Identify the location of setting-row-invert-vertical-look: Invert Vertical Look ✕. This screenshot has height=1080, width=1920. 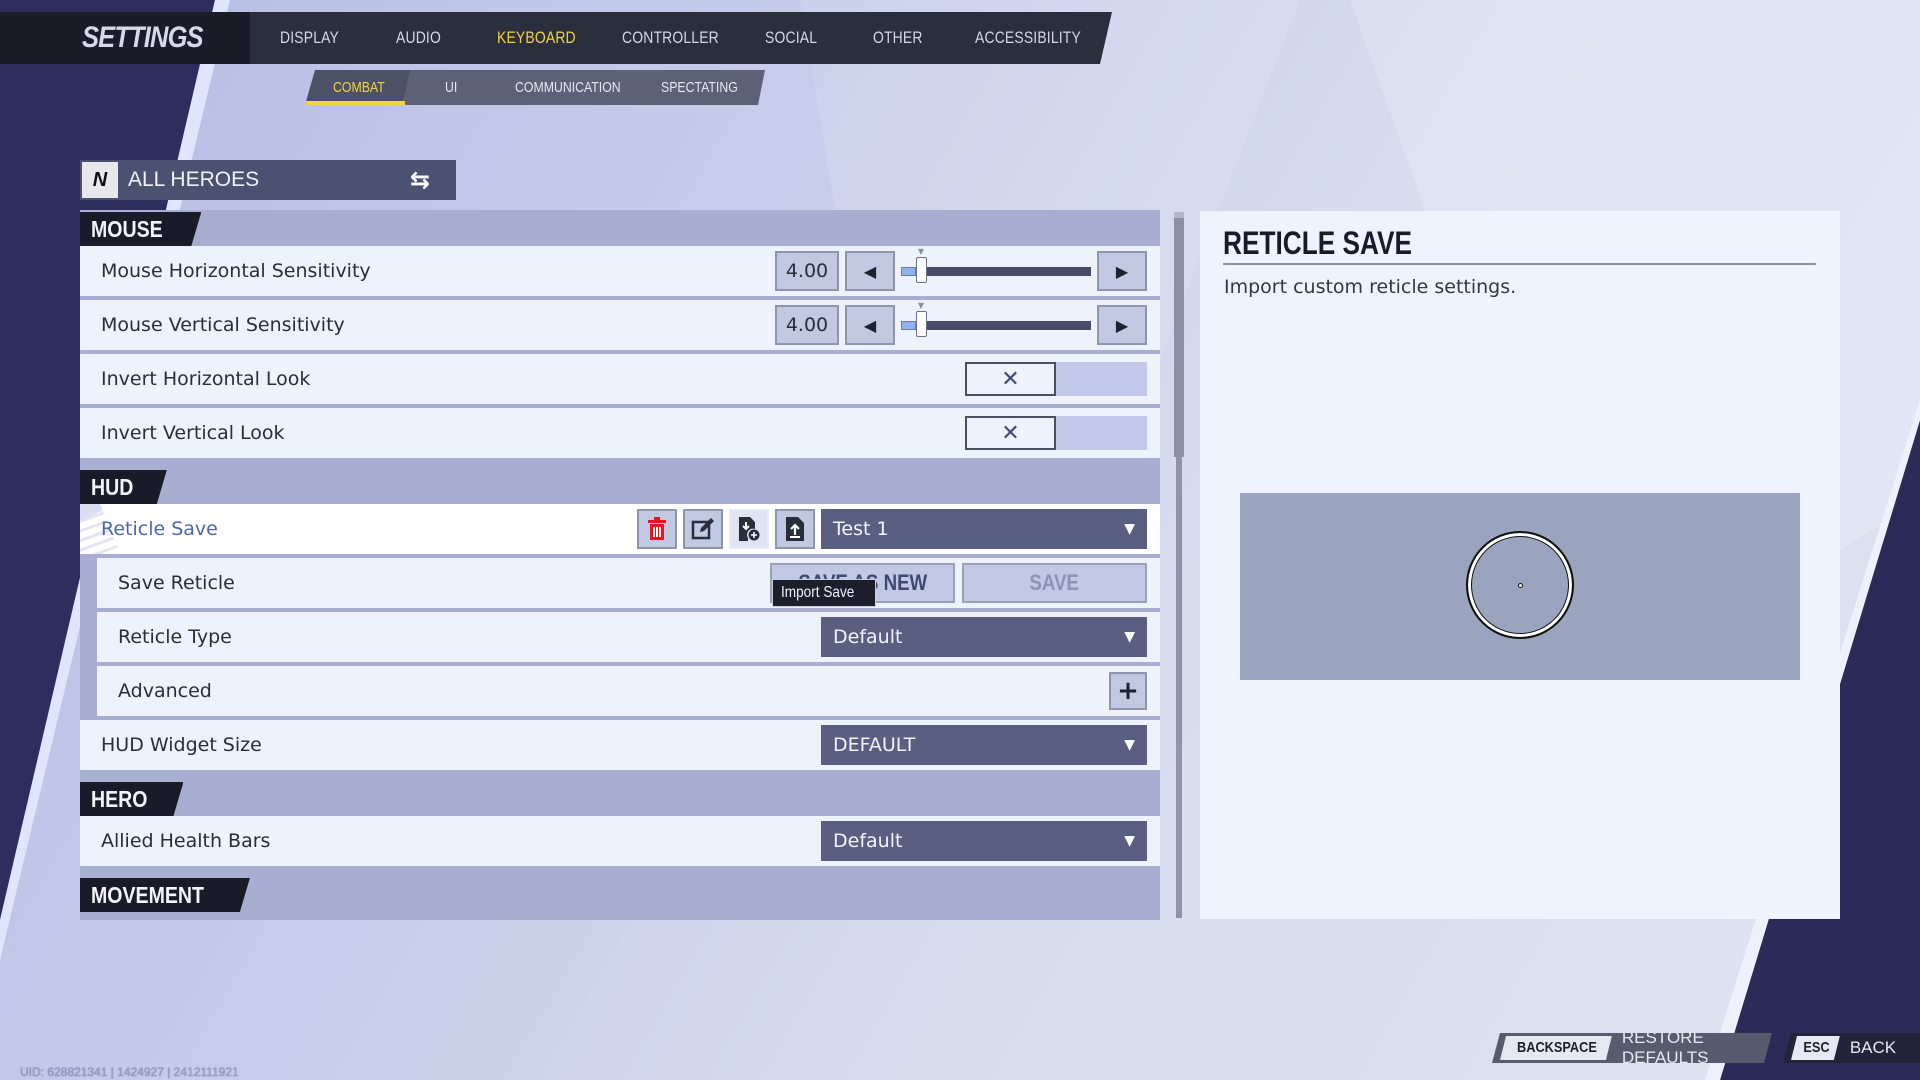
(620, 433).